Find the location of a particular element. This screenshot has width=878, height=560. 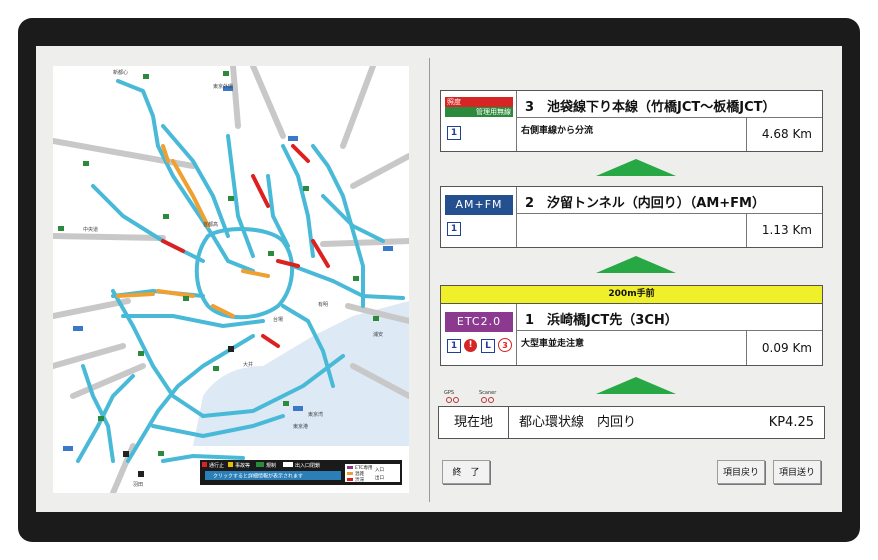

distance-value: 1.13 Km is located at coordinates (786, 230).